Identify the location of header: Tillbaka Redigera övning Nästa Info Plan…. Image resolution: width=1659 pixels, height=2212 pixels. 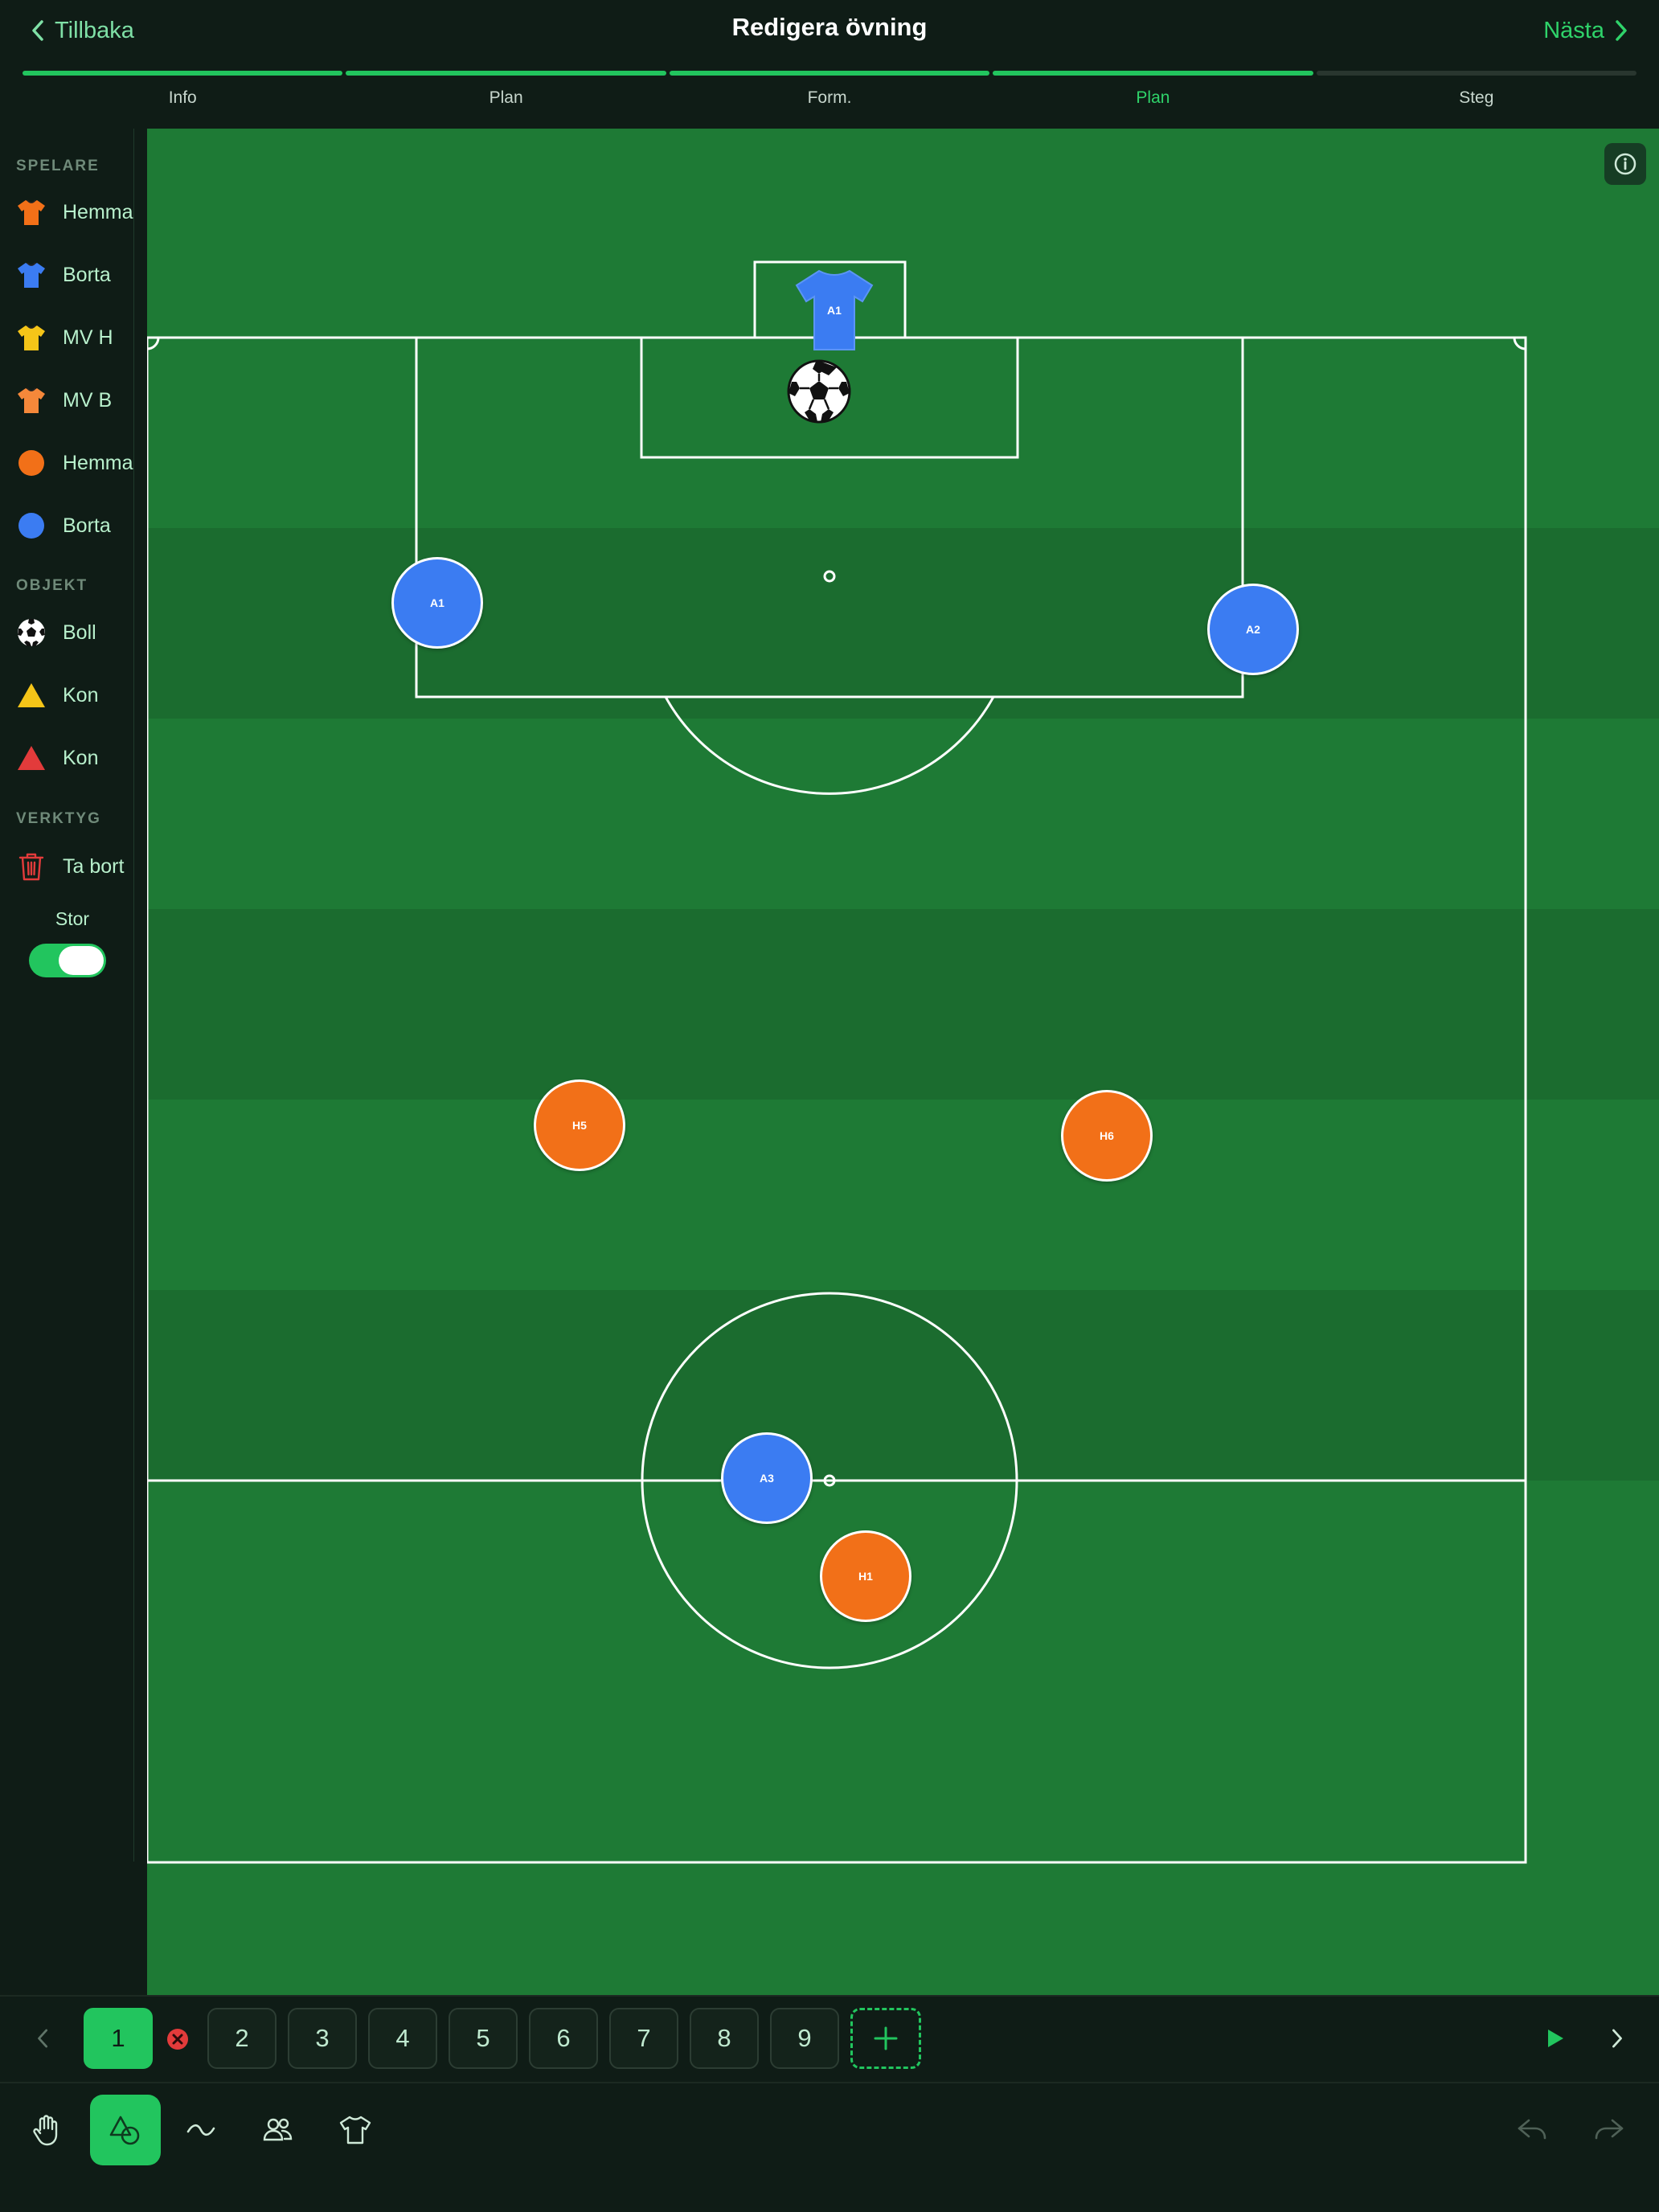
(829, 64).